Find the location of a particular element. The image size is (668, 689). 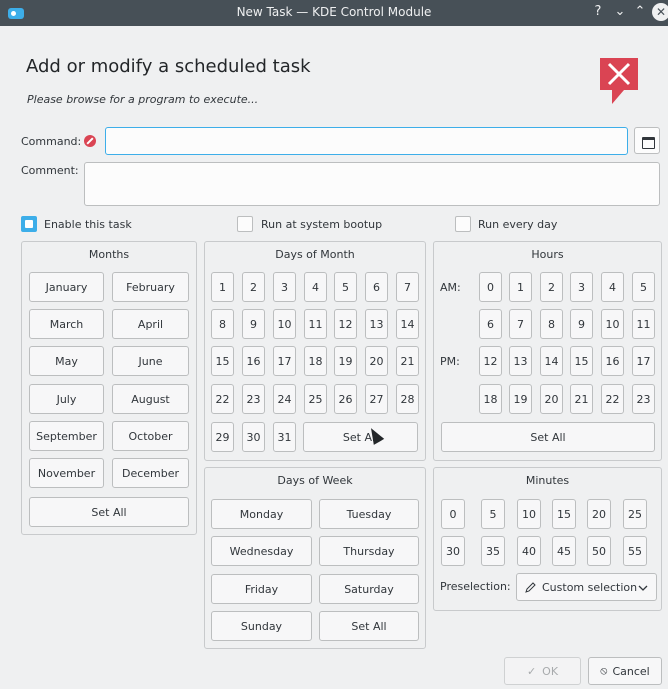

preselection-select: Custom selection is located at coordinates (586, 587).